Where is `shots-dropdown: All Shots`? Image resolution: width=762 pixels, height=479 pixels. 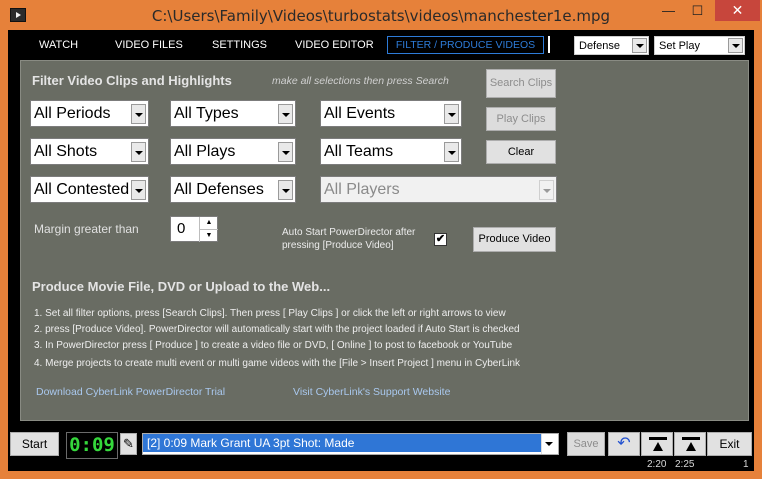 shots-dropdown: All Shots is located at coordinates (89, 151).